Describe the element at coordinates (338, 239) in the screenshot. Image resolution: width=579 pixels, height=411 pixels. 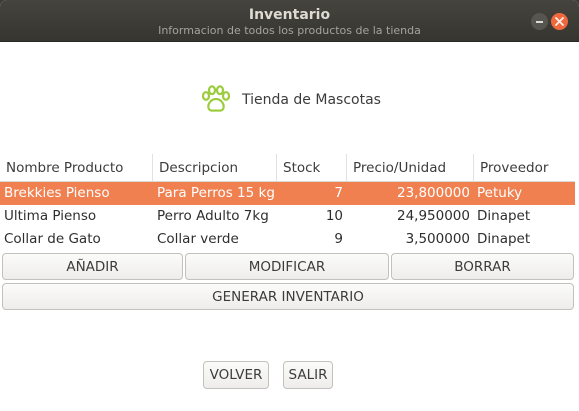
I see `cell-stock: 9` at that location.